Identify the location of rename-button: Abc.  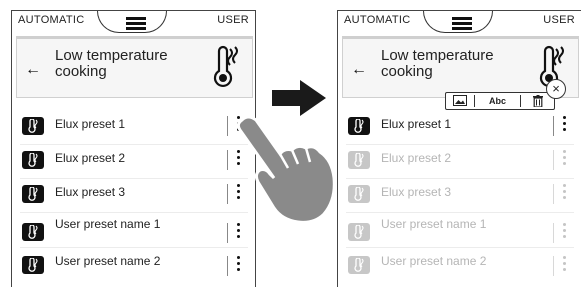
(497, 101).